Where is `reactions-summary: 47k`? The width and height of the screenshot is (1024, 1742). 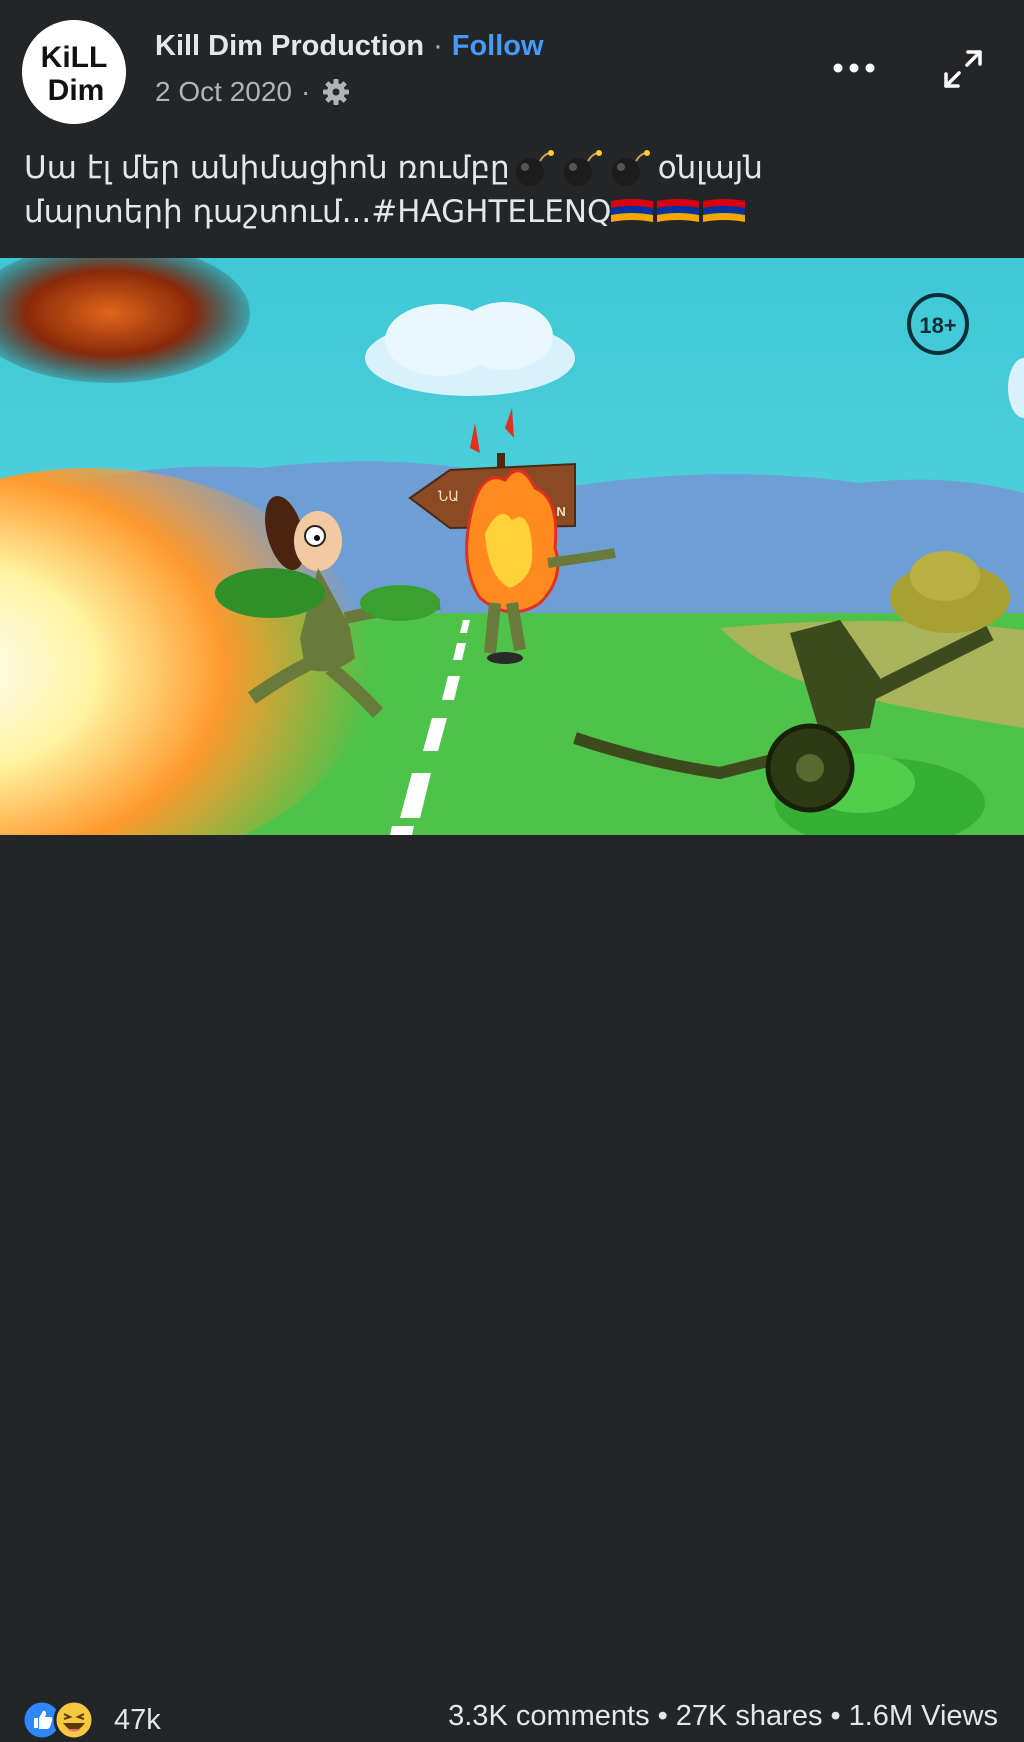
reactions-summary: 47k is located at coordinates (91, 1720).